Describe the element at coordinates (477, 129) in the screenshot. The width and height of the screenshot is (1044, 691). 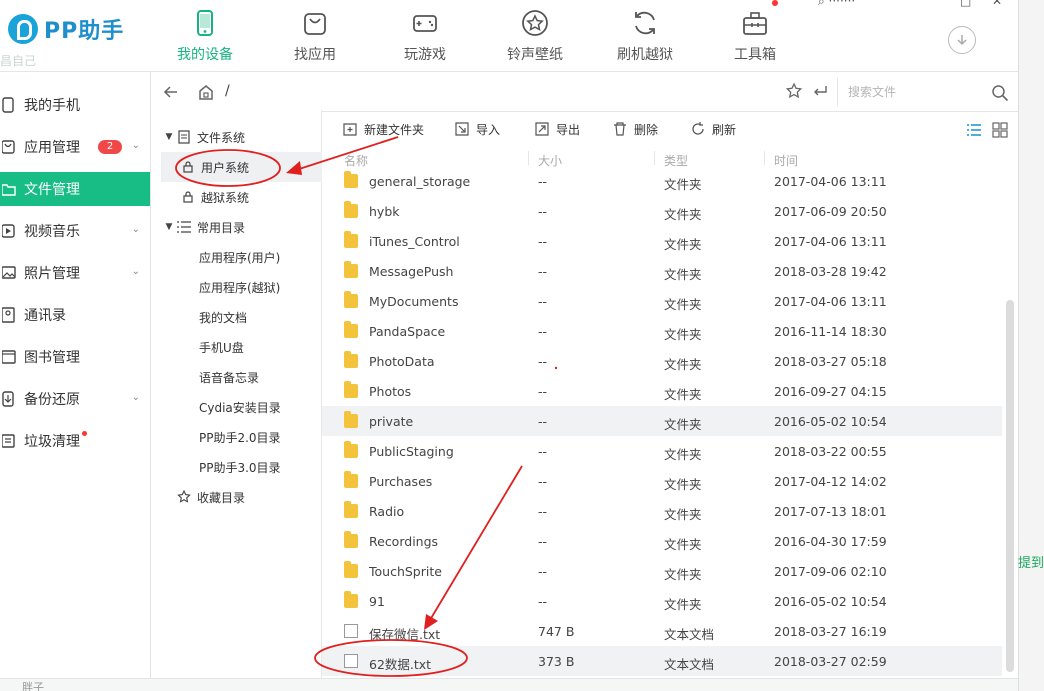
I see `import-button: 导入` at that location.